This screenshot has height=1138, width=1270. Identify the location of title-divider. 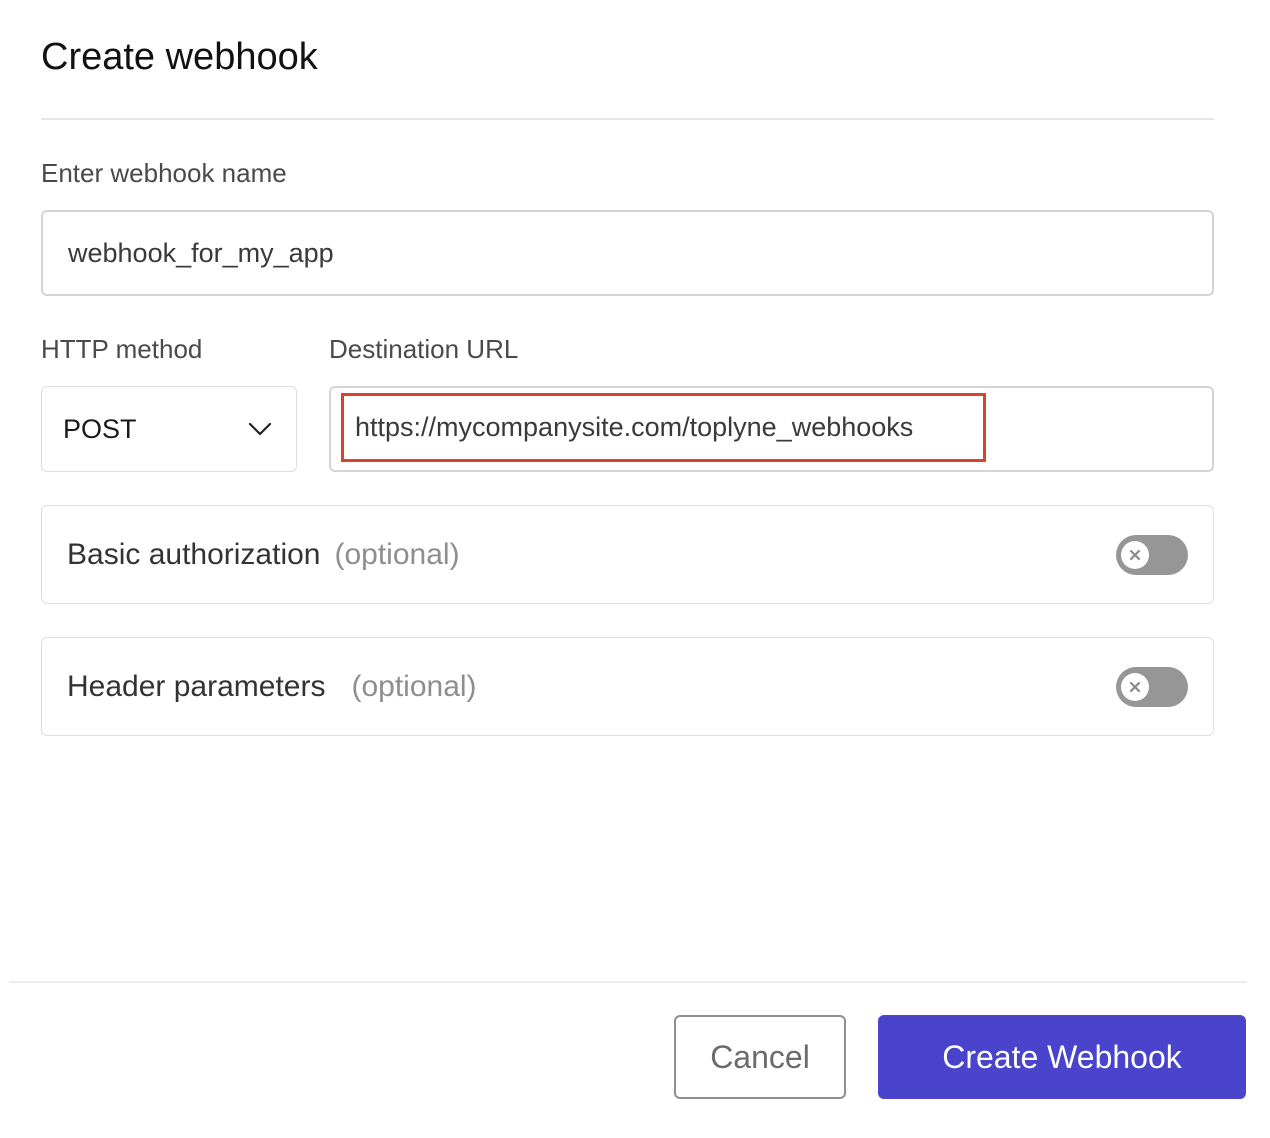
(627, 119).